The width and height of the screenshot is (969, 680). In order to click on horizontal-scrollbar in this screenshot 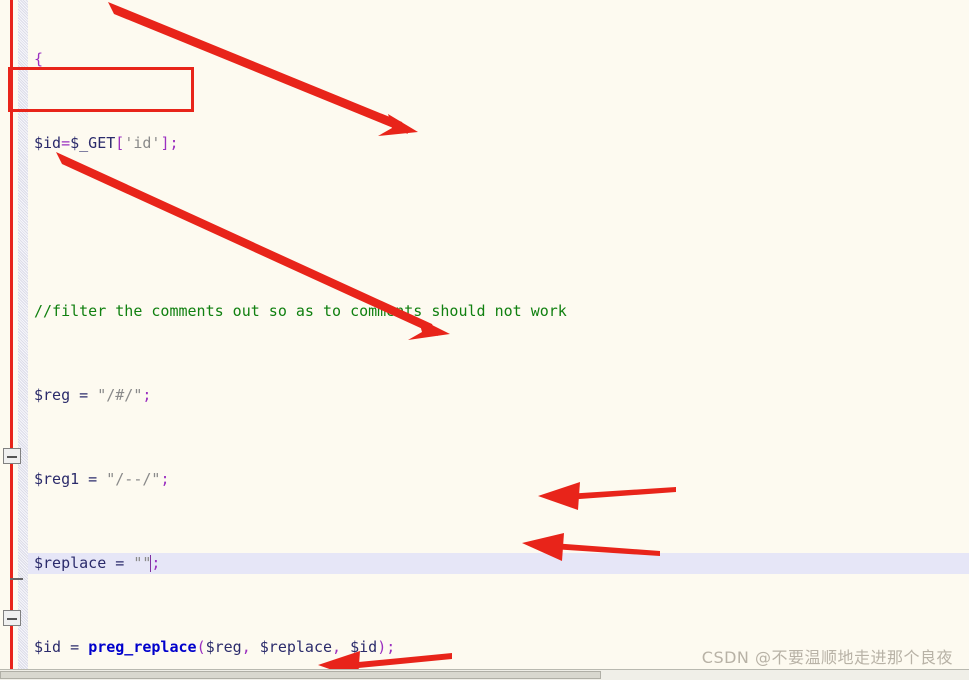, I will do `click(484, 674)`.